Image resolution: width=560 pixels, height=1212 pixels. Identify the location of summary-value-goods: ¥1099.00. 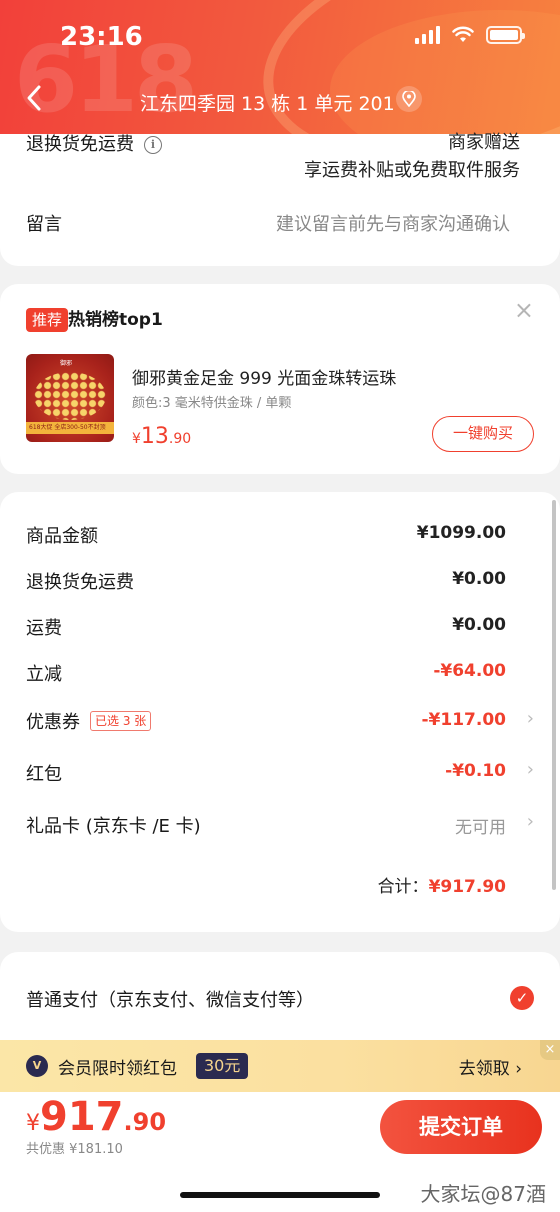
(461, 533).